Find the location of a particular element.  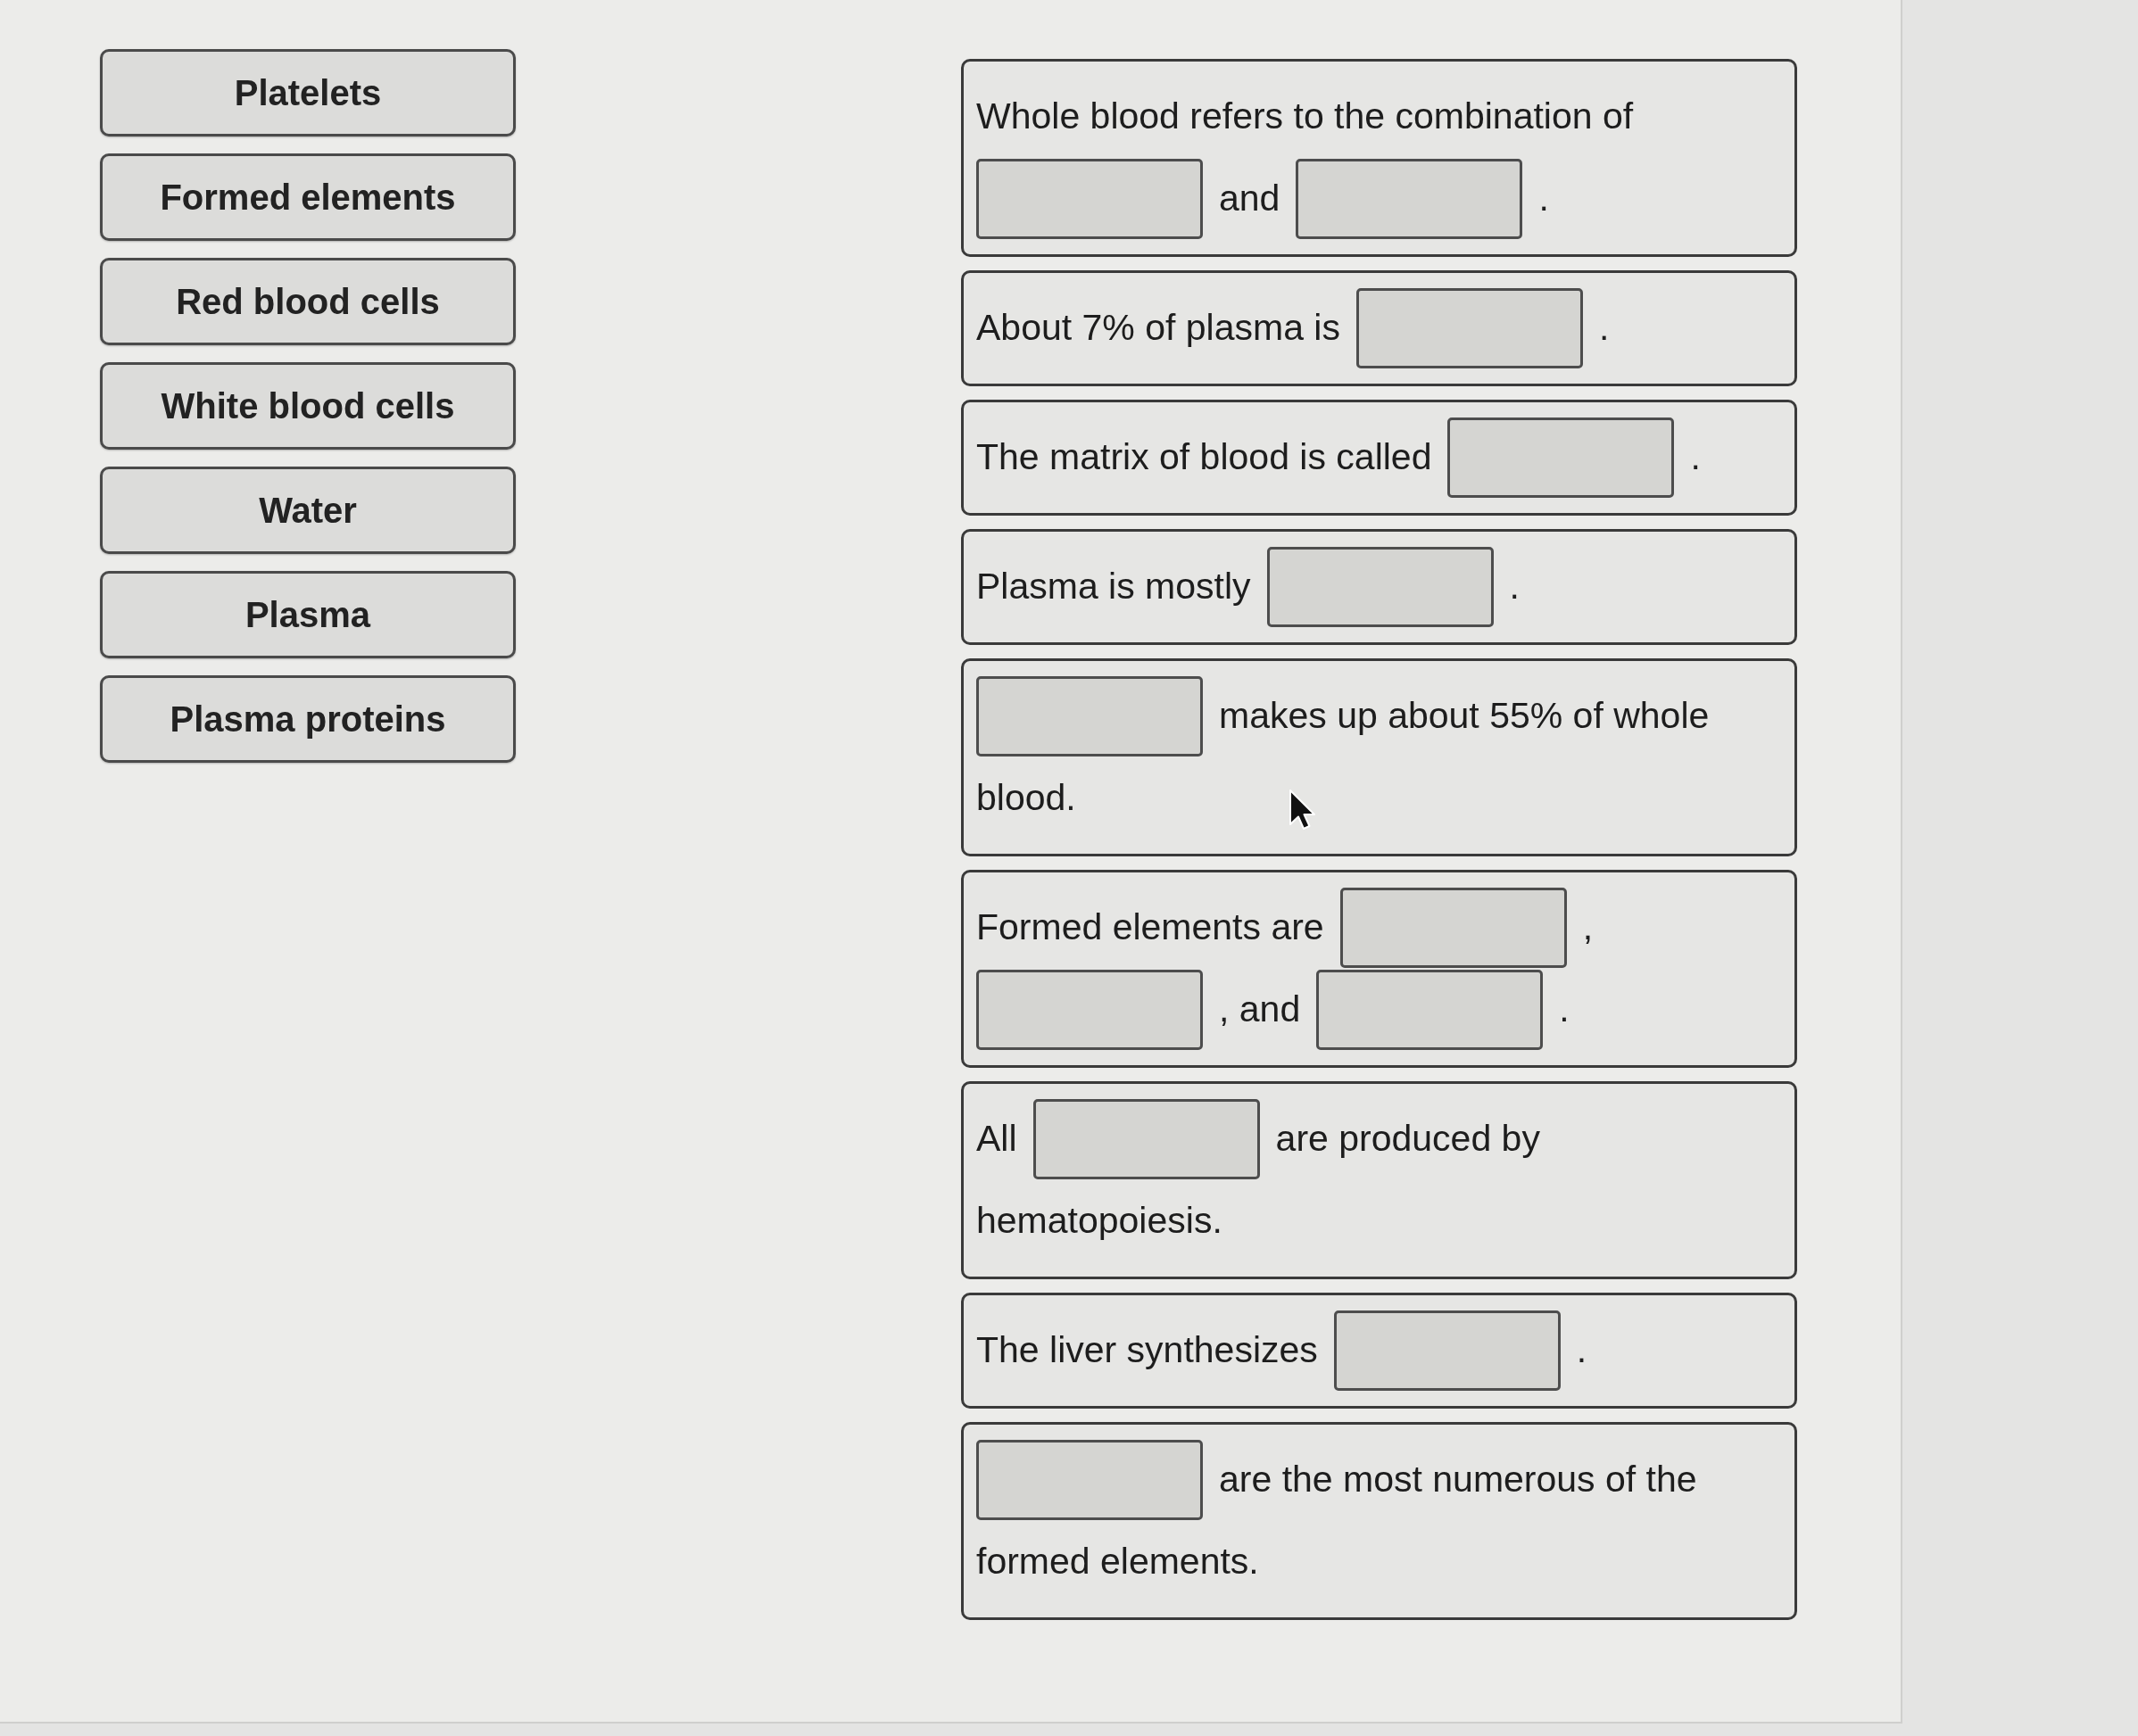

statement-text: The matrix of blood is called is located at coordinates (1204, 457).